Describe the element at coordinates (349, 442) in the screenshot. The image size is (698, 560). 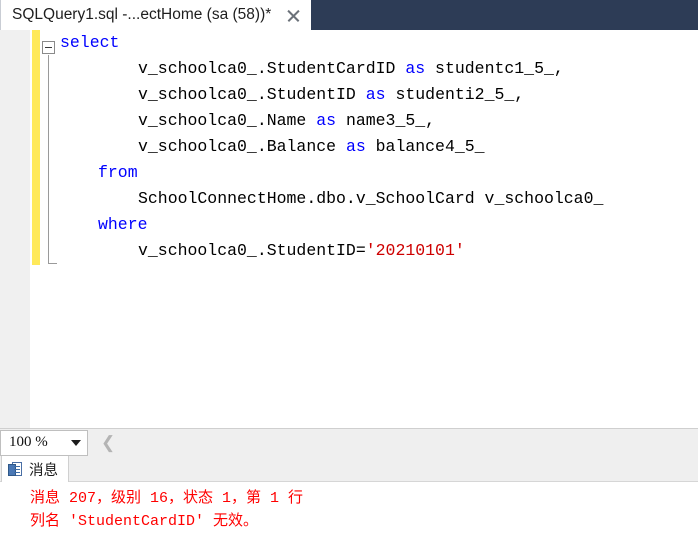
I see `editor-status-strip: 100 % ❮` at that location.